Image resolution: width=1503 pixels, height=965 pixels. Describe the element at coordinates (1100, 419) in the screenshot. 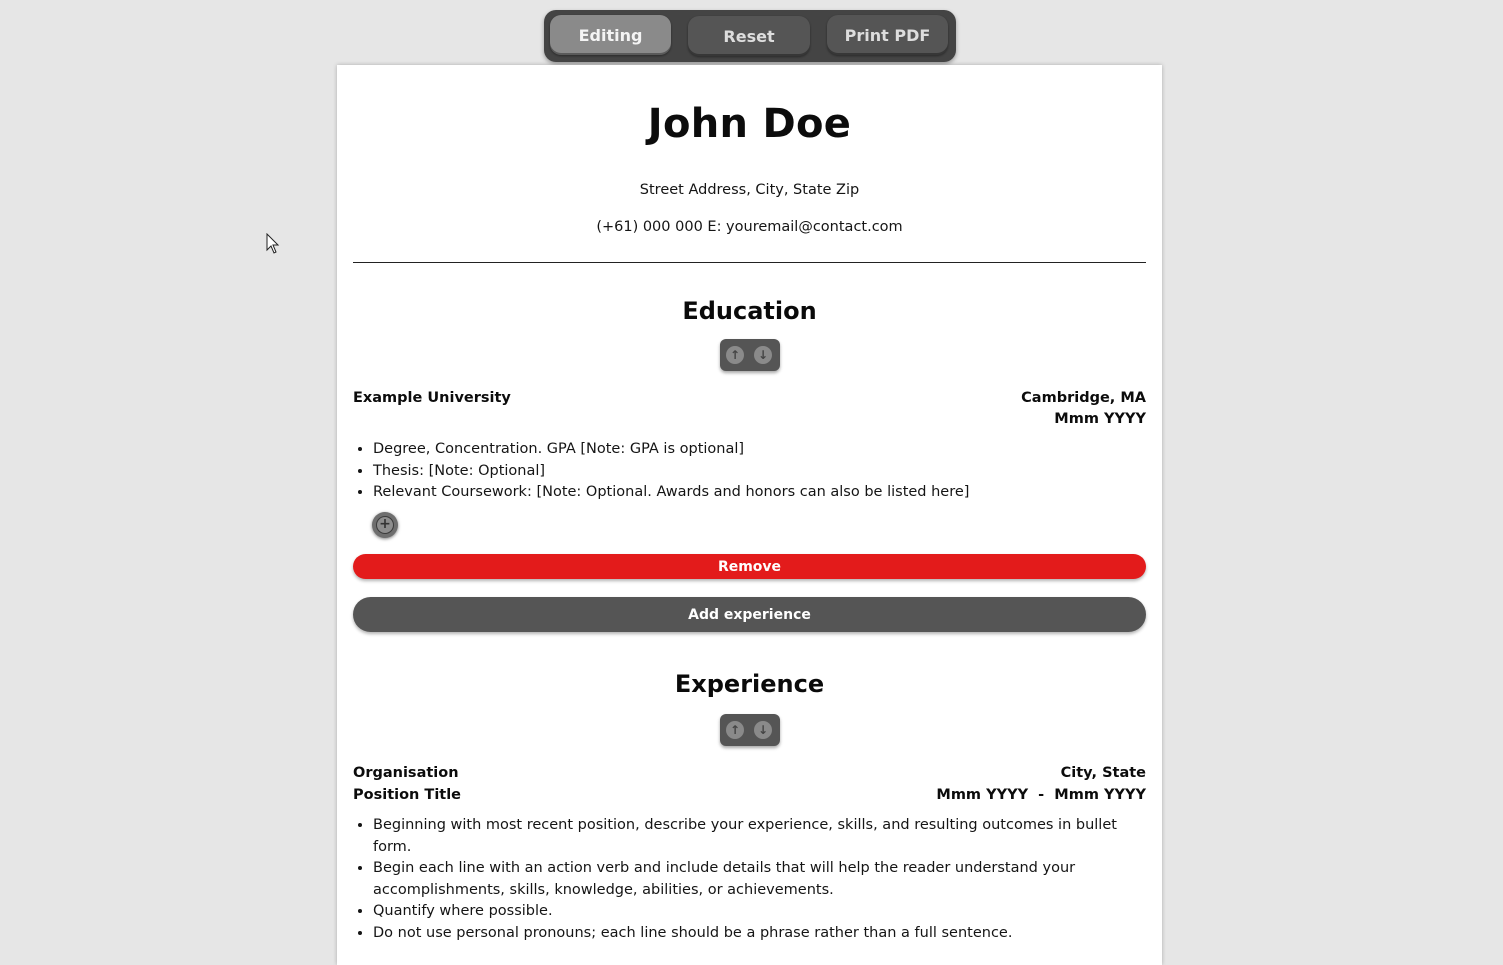

I see `education-date: Mmm YYYY` at that location.